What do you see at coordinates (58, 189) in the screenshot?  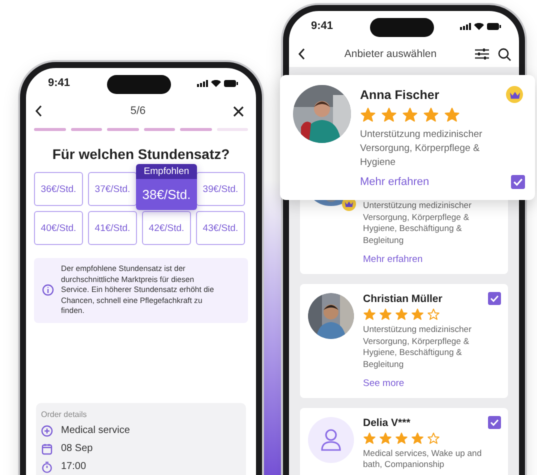 I see `rate-option: 36€/Std.` at bounding box center [58, 189].